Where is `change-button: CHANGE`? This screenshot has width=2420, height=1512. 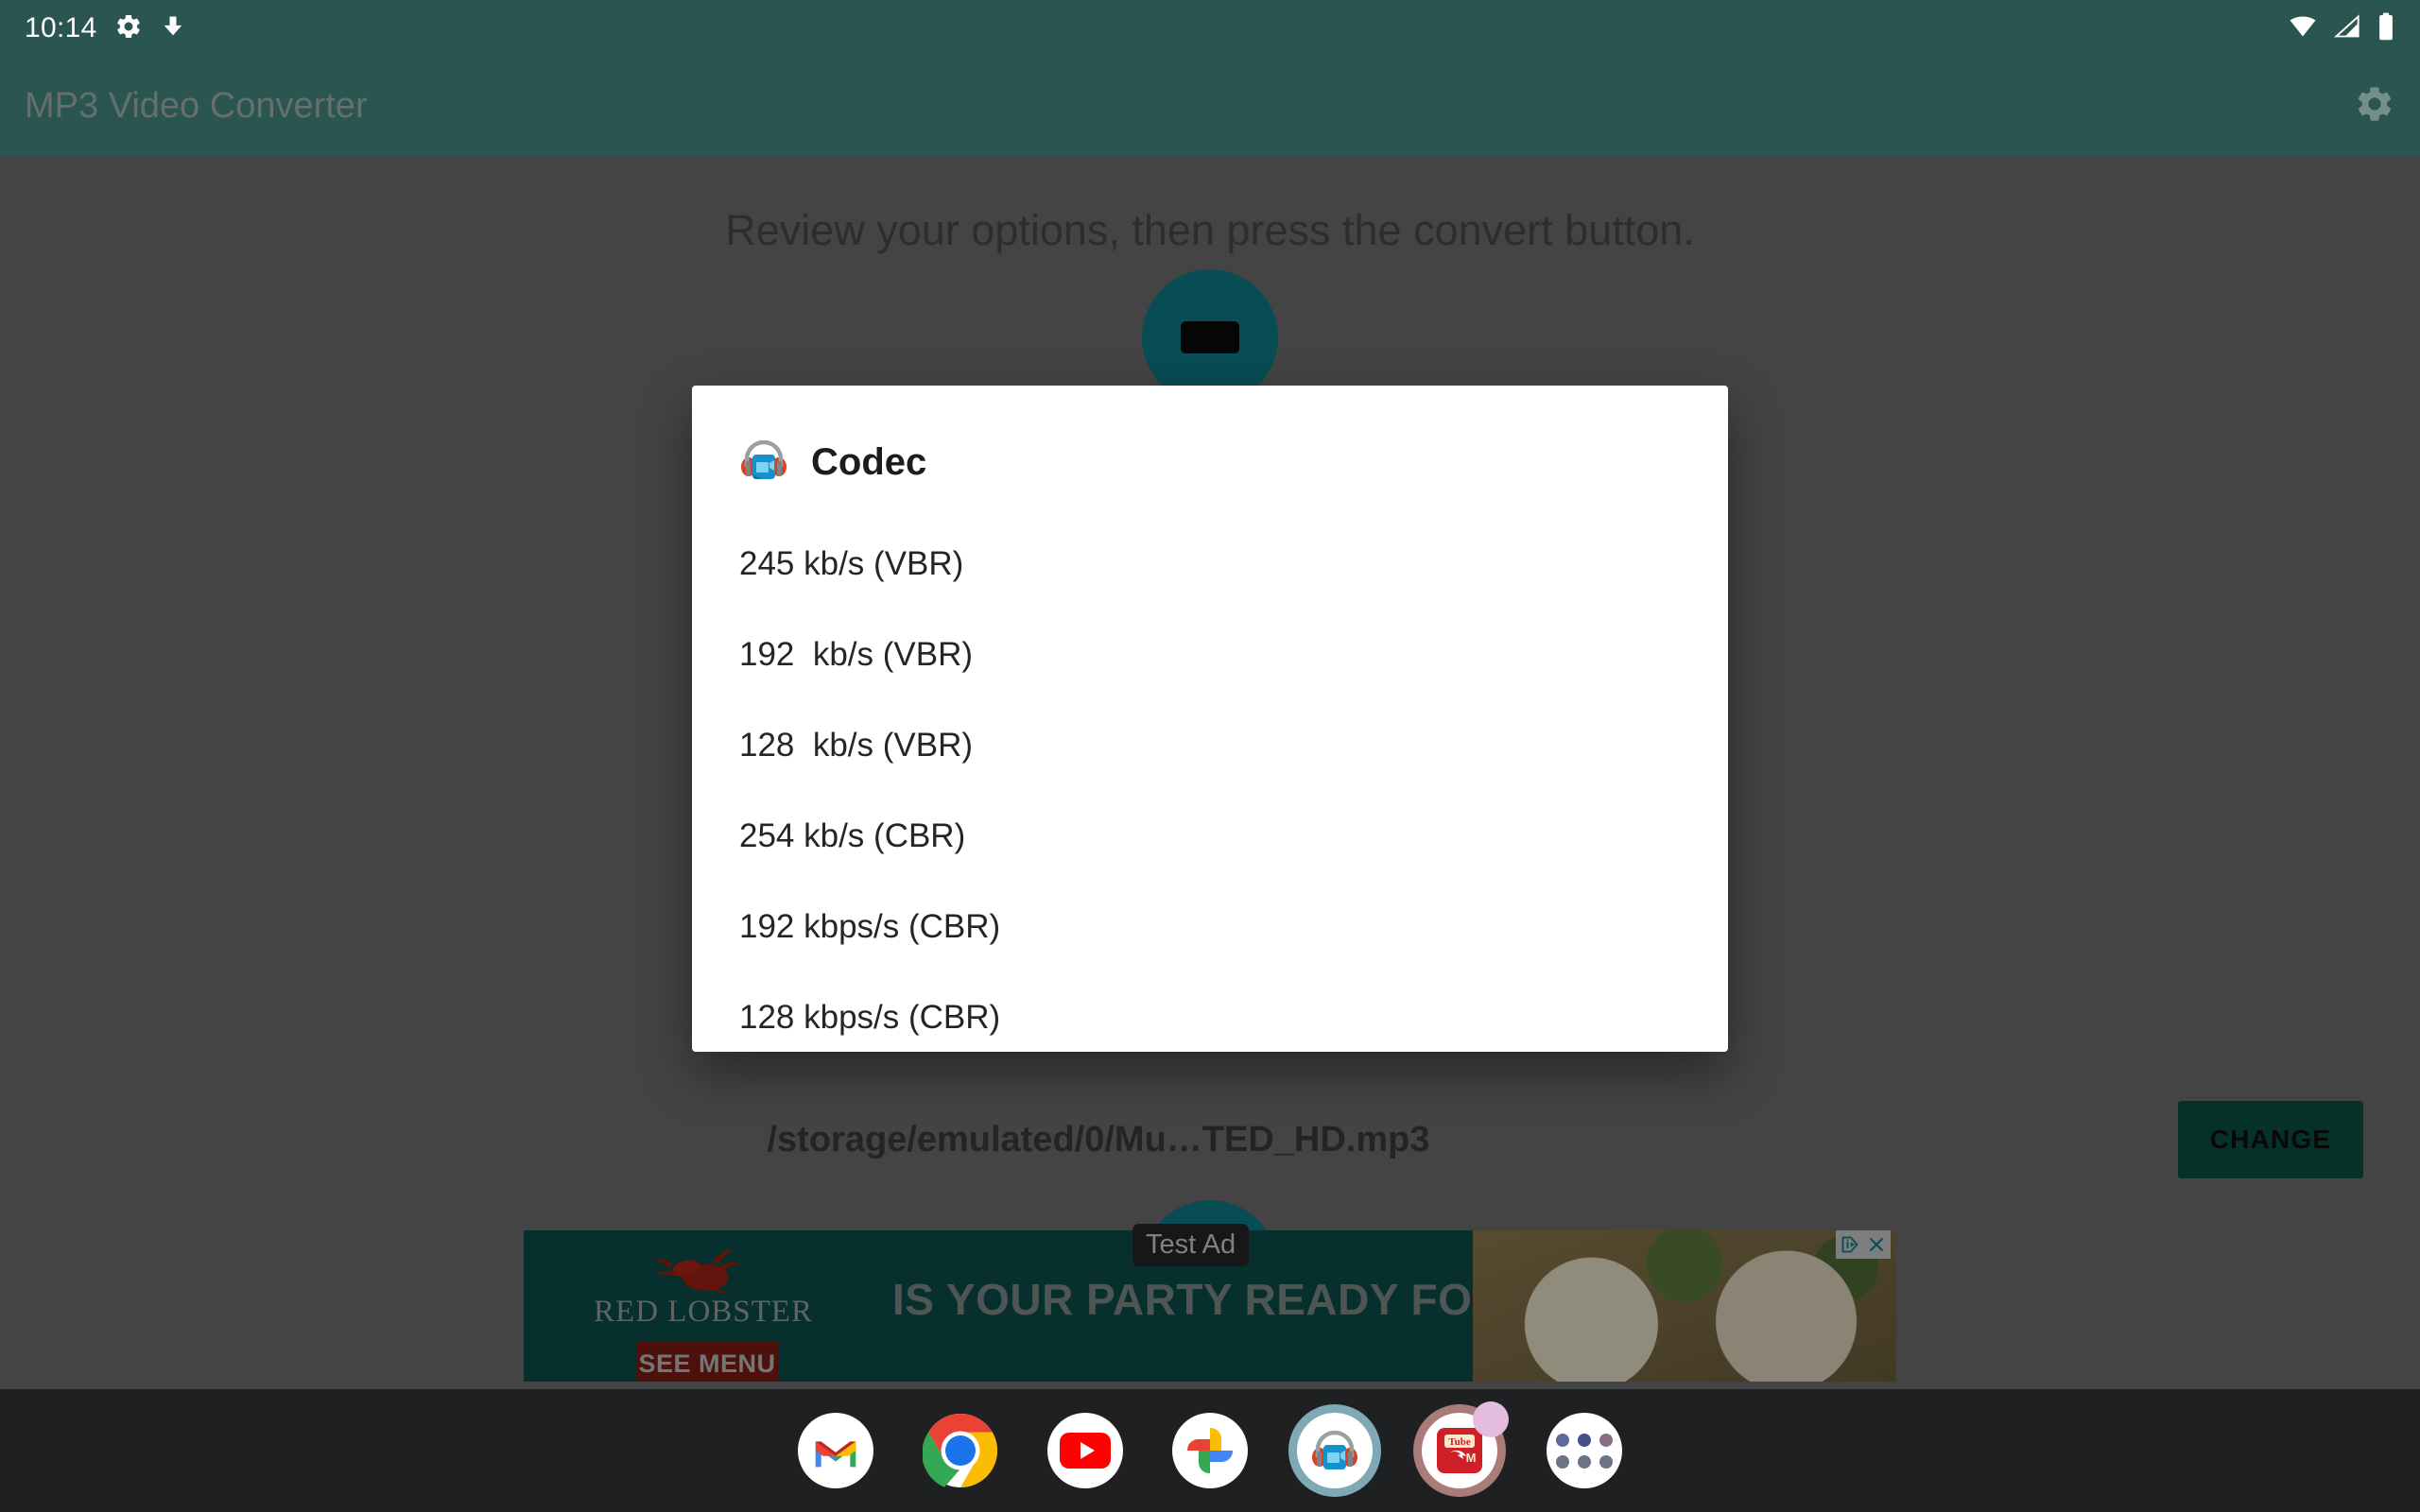 change-button: CHANGE is located at coordinates (2270, 1139).